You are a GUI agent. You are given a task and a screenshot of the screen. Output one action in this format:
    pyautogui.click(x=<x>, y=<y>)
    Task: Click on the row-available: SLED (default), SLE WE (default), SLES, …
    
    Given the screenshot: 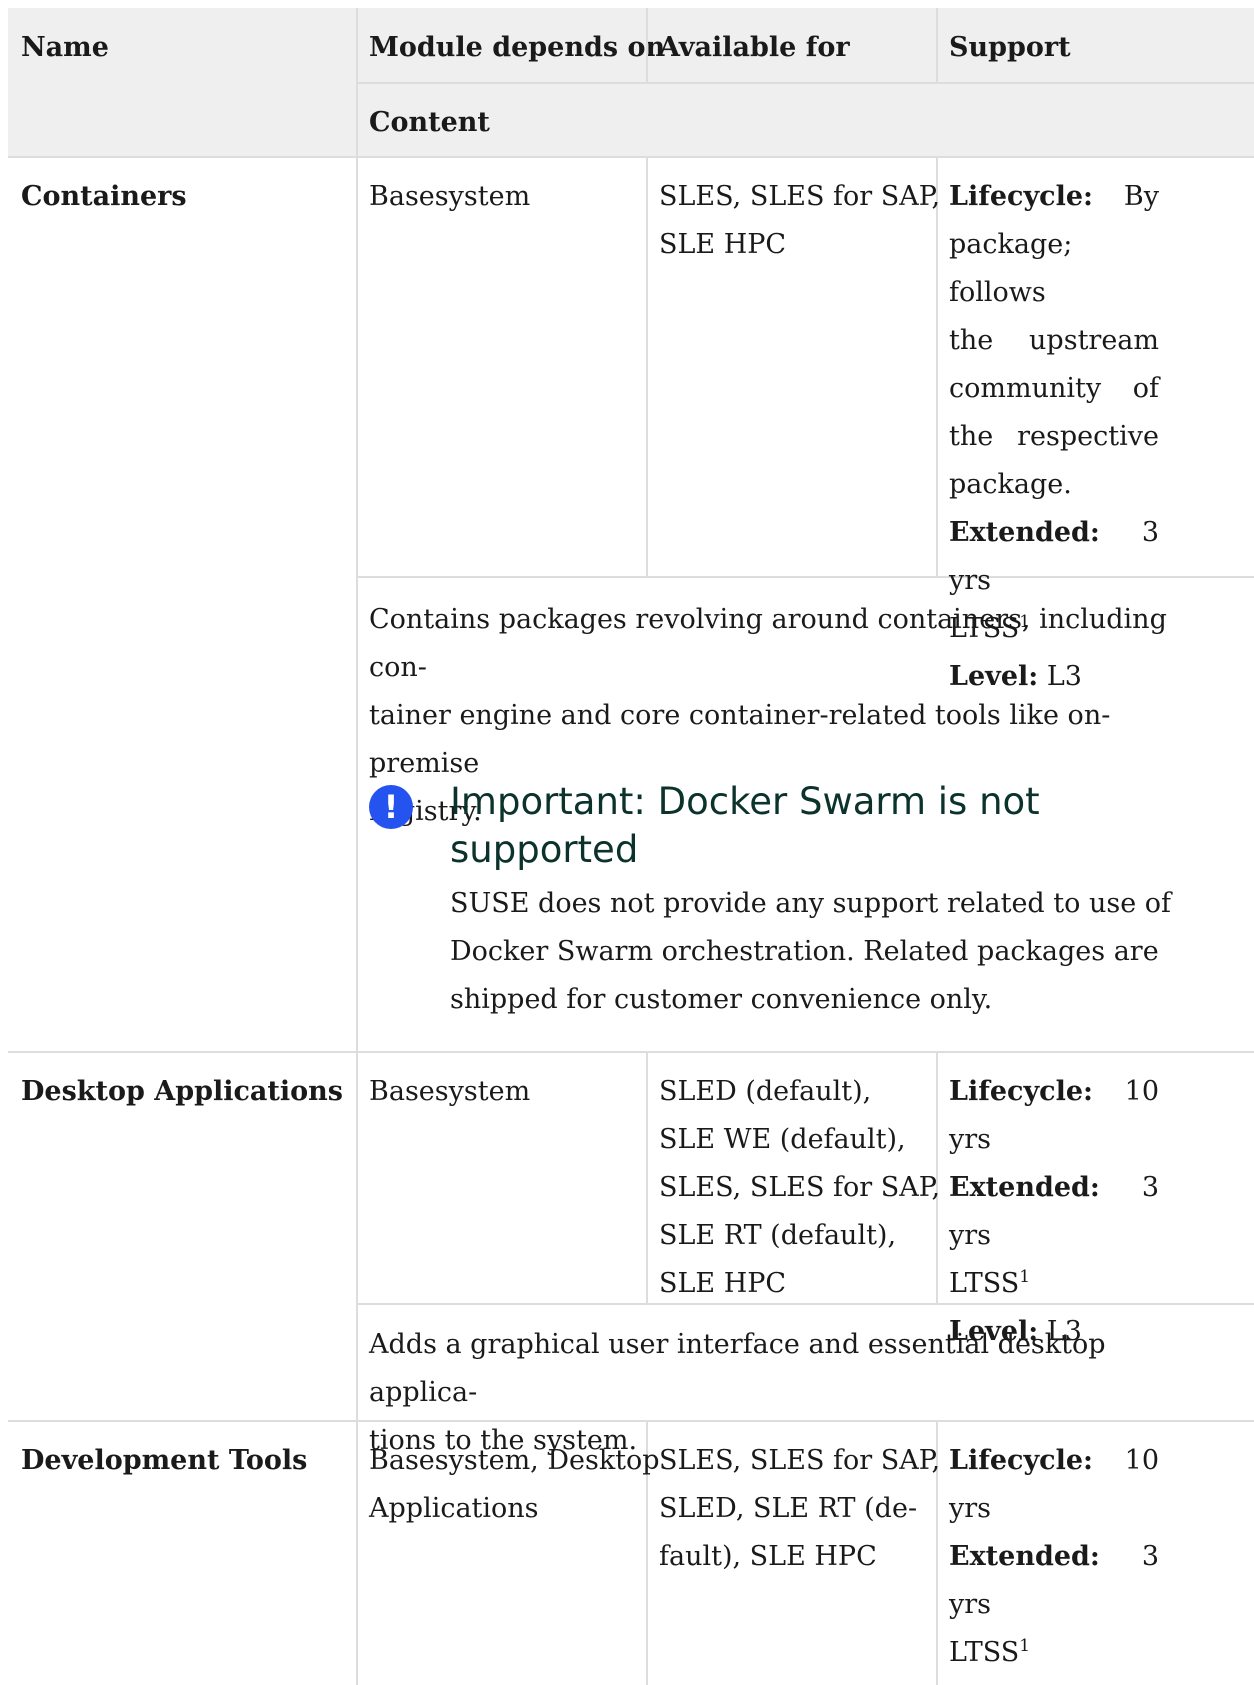 What is the action you would take?
    pyautogui.click(x=800, y=1187)
    